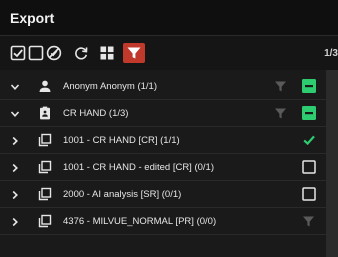 The height and width of the screenshot is (257, 338). I want to click on tree-row-label: 2000 - AI analysis [SR] (0/1), so click(122, 194).